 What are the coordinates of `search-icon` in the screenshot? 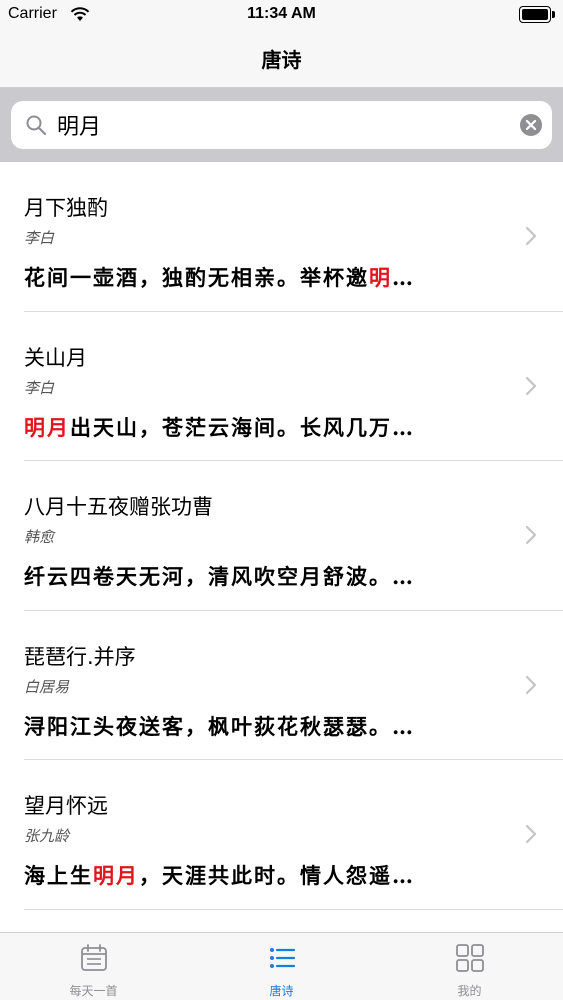 It's located at (36, 125).